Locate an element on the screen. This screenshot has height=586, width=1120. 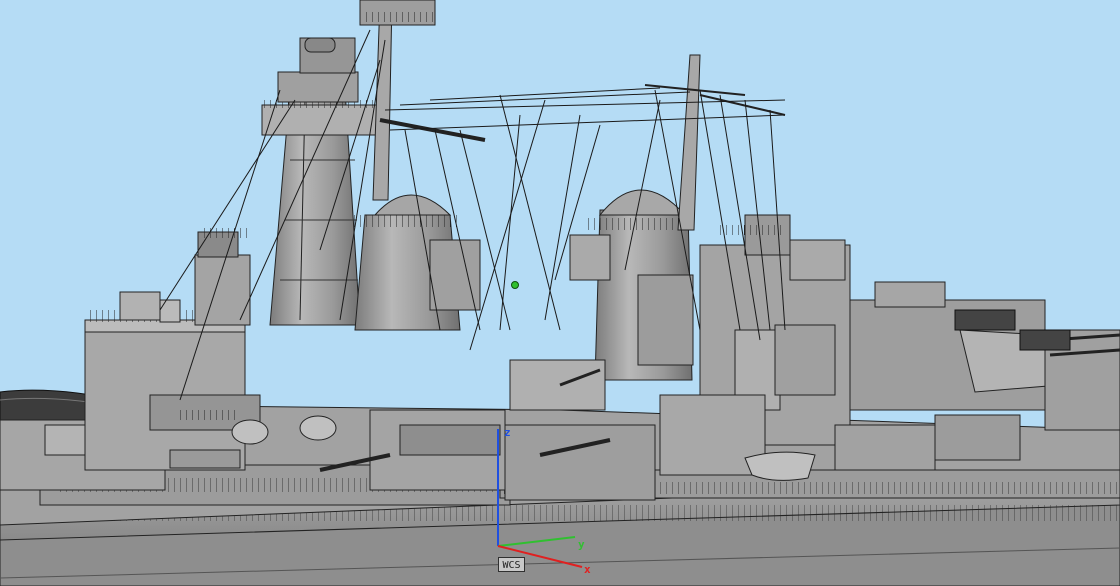
z-axis-label: z is located at coordinates (507, 432).